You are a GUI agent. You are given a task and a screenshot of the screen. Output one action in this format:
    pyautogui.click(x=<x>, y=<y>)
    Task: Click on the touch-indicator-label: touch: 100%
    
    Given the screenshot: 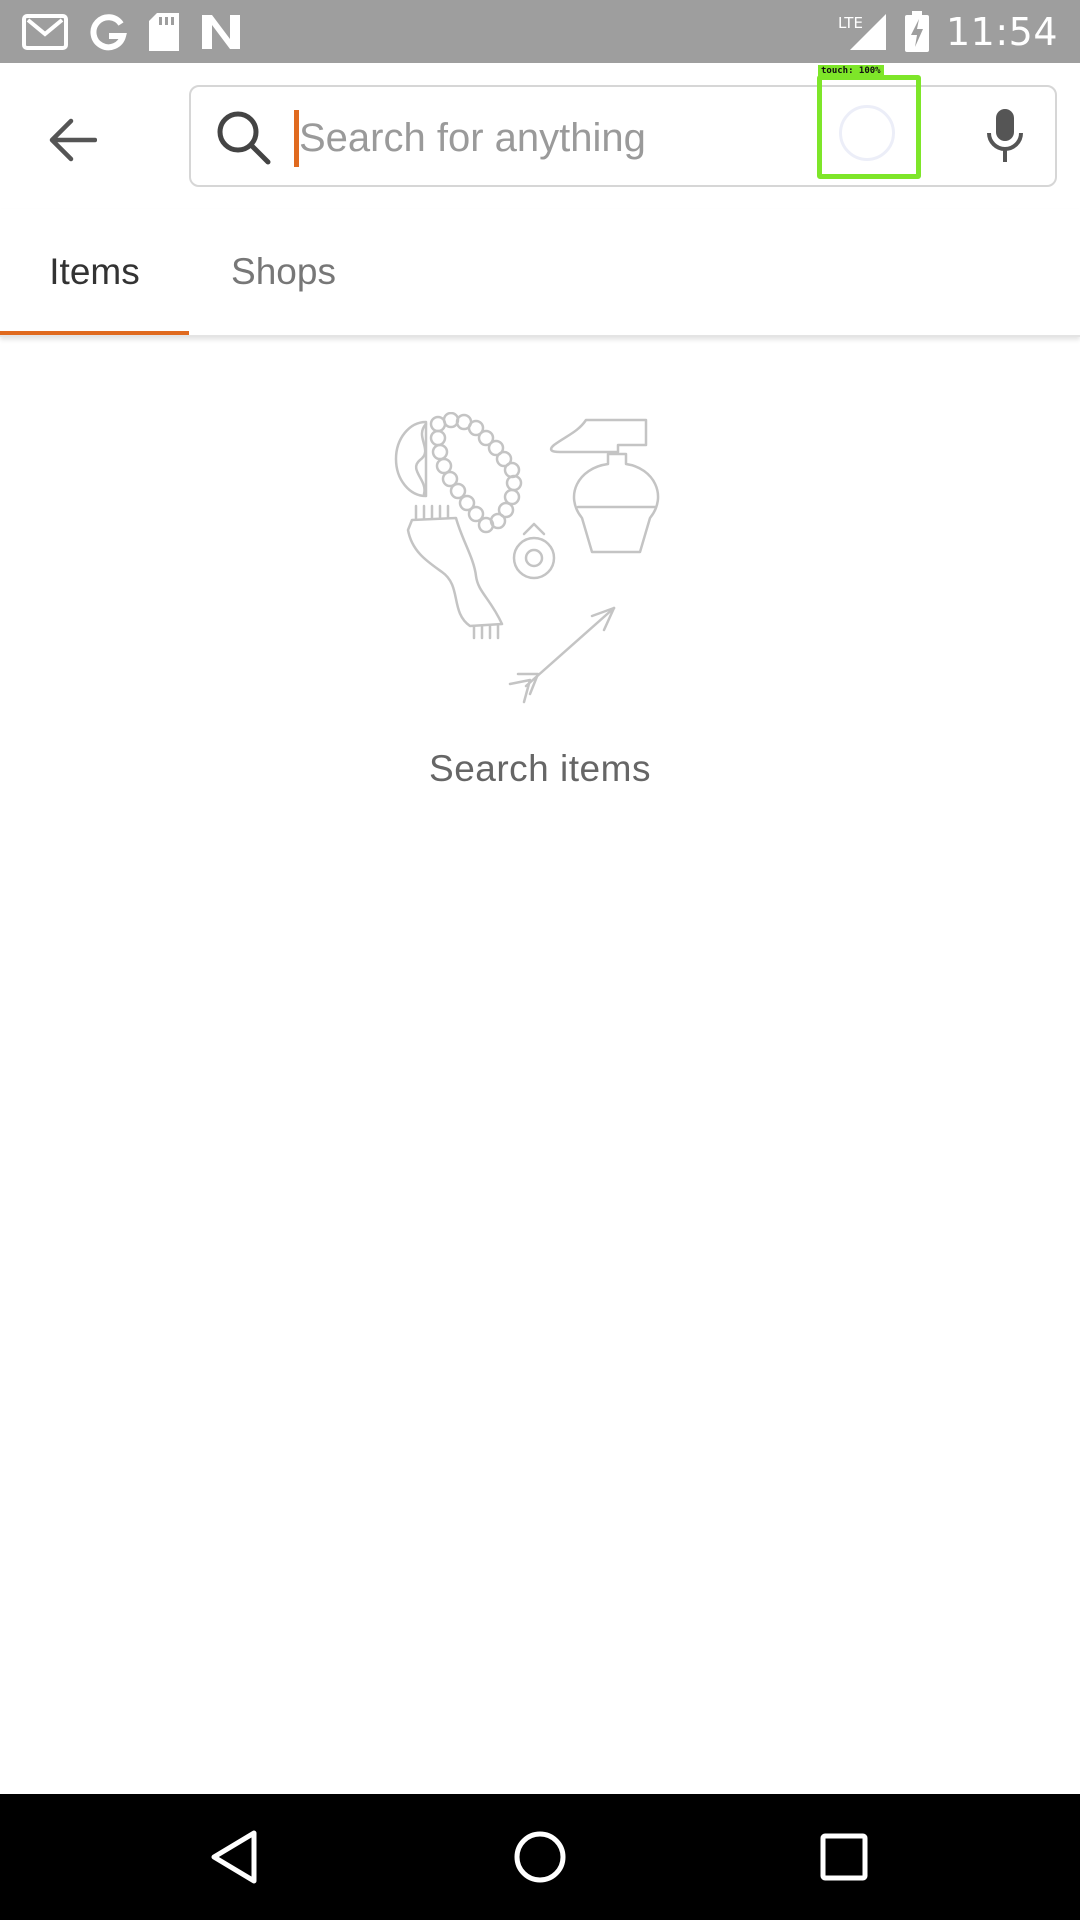 What is the action you would take?
    pyautogui.click(x=851, y=71)
    